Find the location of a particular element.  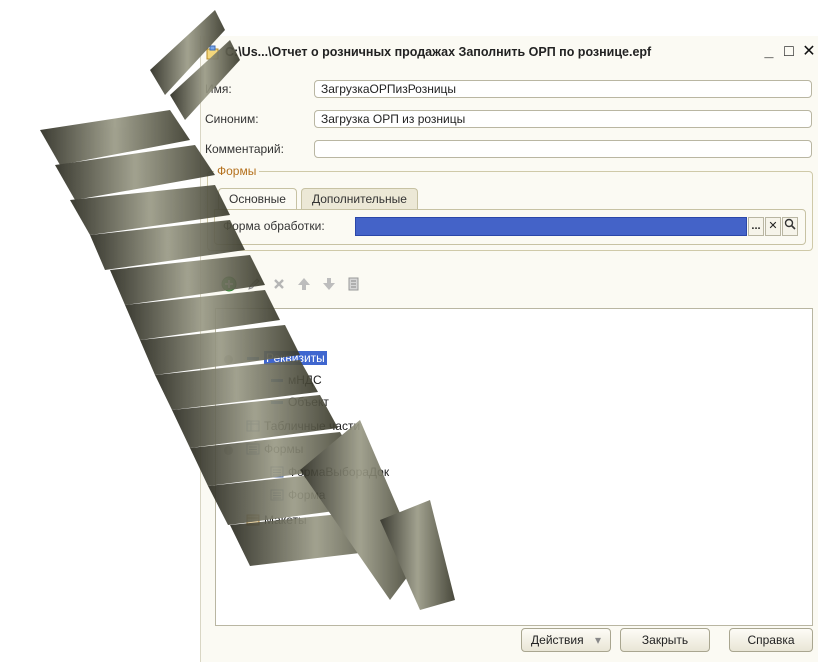

sort-icon is located at coordinates (354, 284).